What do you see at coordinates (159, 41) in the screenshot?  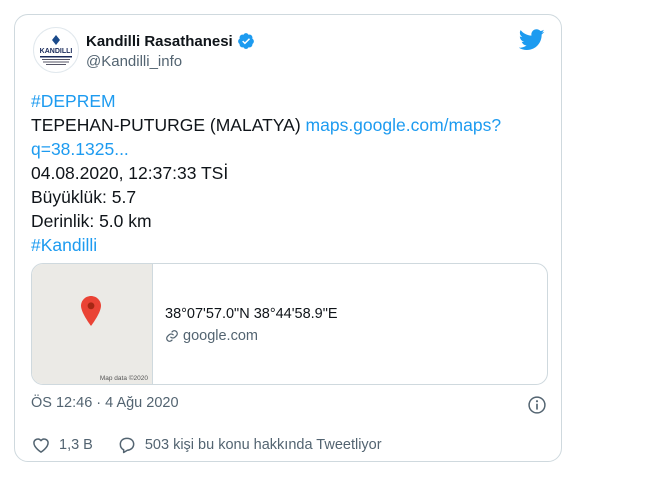 I see `author-name: Kandilli Rasathanesi` at bounding box center [159, 41].